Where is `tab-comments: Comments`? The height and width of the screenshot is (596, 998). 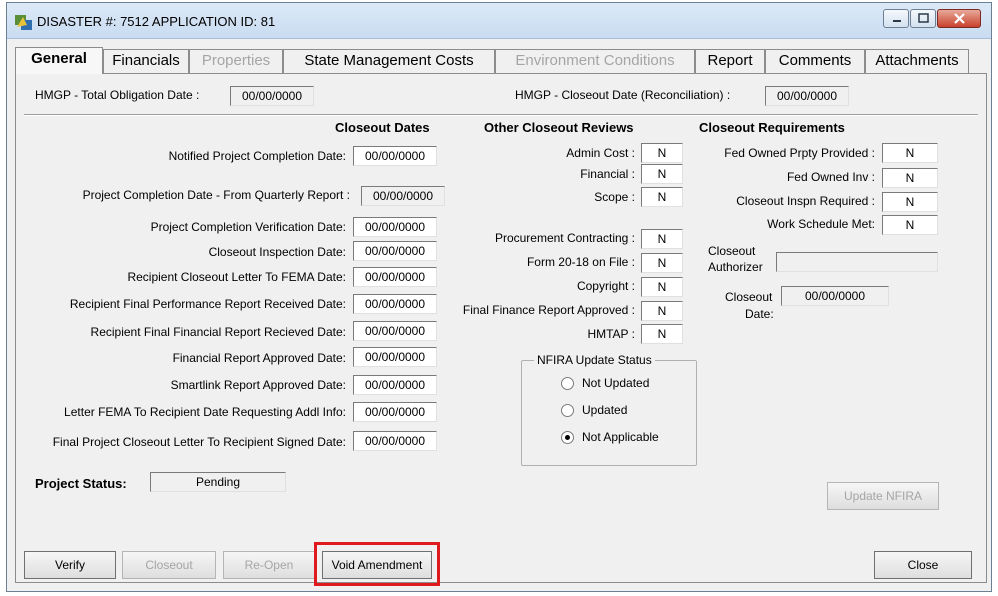
tab-comments: Comments is located at coordinates (815, 61).